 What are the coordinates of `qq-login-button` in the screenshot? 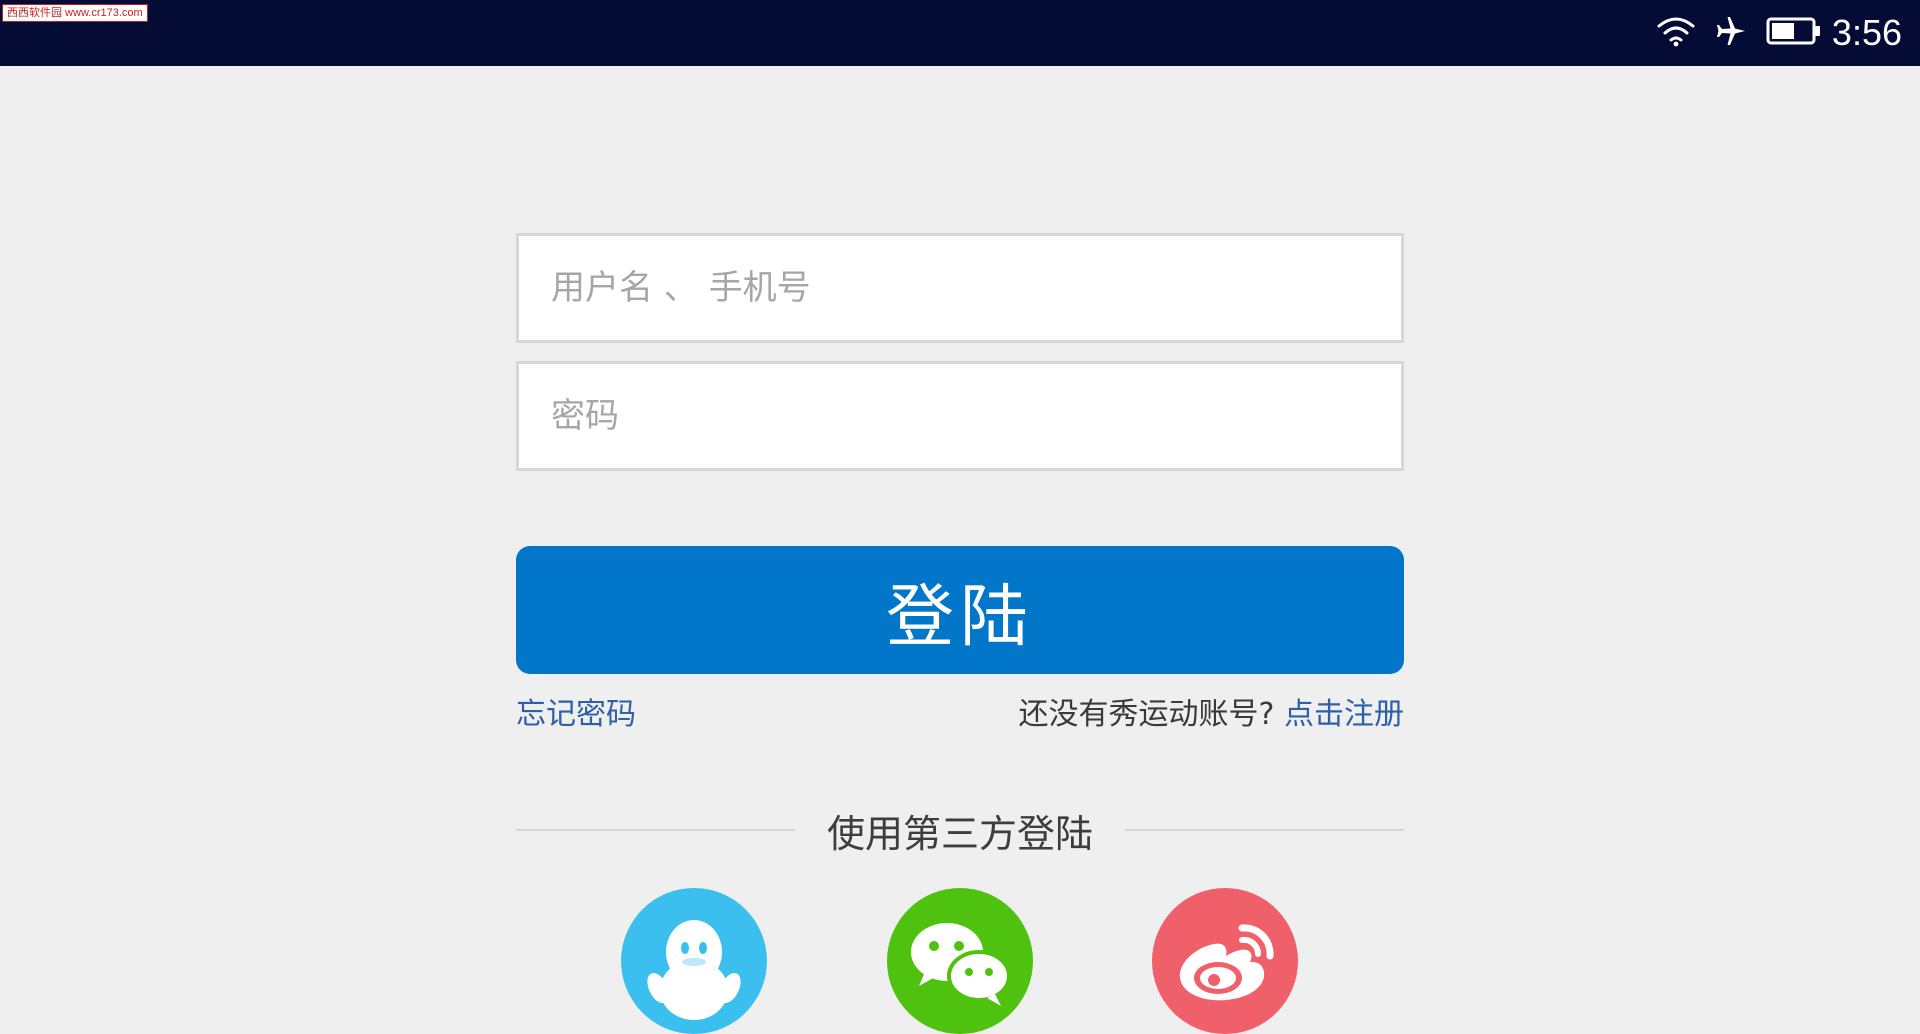 It's located at (694, 961).